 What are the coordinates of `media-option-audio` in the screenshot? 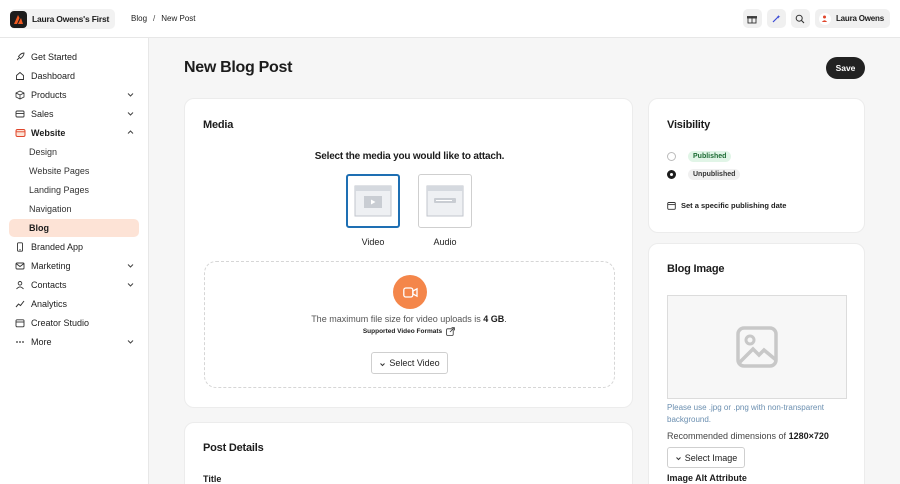 It's located at (445, 201).